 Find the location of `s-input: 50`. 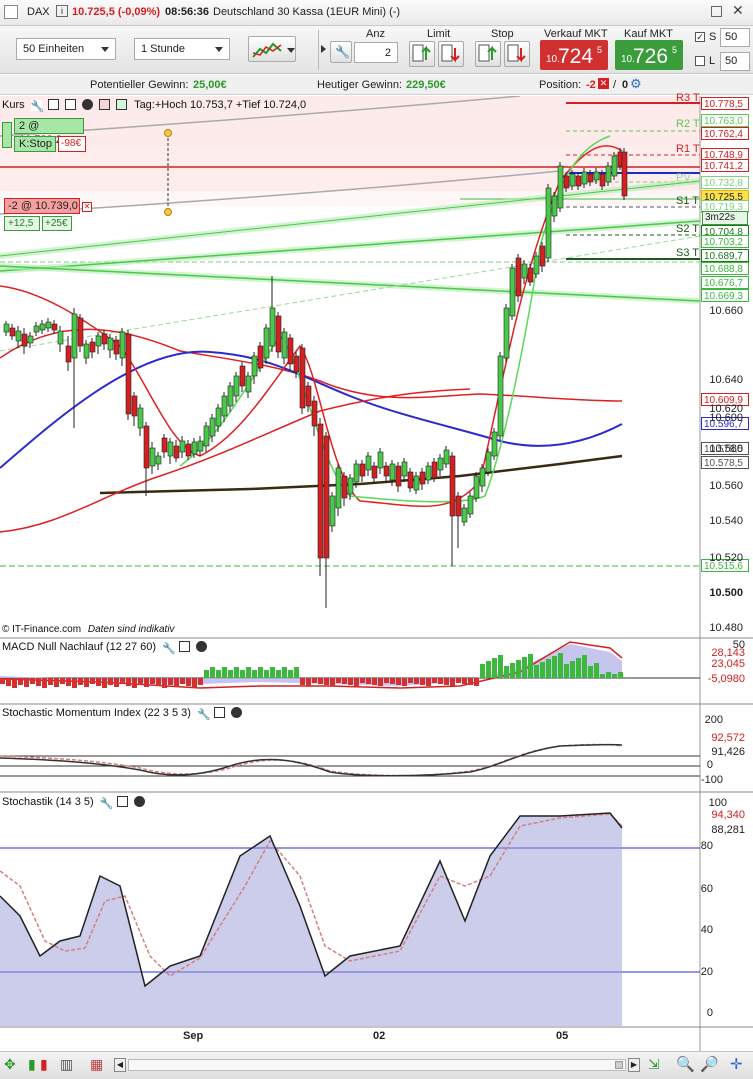

s-input: 50 is located at coordinates (735, 37).